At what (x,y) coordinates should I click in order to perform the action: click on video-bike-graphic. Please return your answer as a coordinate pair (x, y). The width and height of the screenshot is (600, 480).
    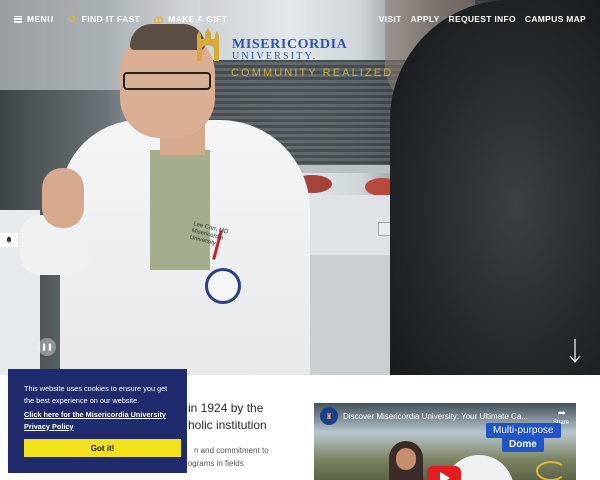
    Looking at the image, I should click on (551, 470).